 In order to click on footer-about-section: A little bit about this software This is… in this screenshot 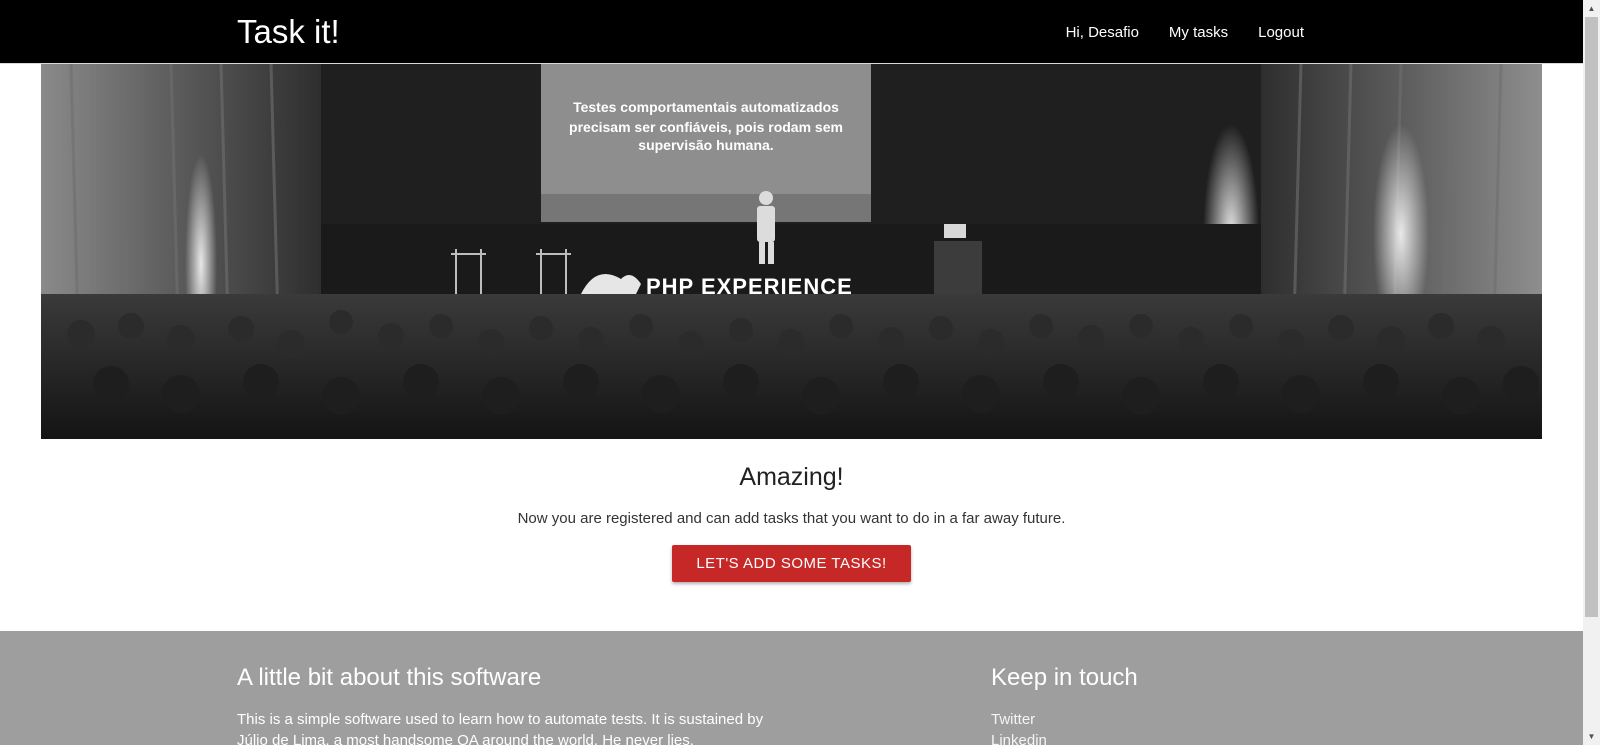, I will do `click(517, 688)`.